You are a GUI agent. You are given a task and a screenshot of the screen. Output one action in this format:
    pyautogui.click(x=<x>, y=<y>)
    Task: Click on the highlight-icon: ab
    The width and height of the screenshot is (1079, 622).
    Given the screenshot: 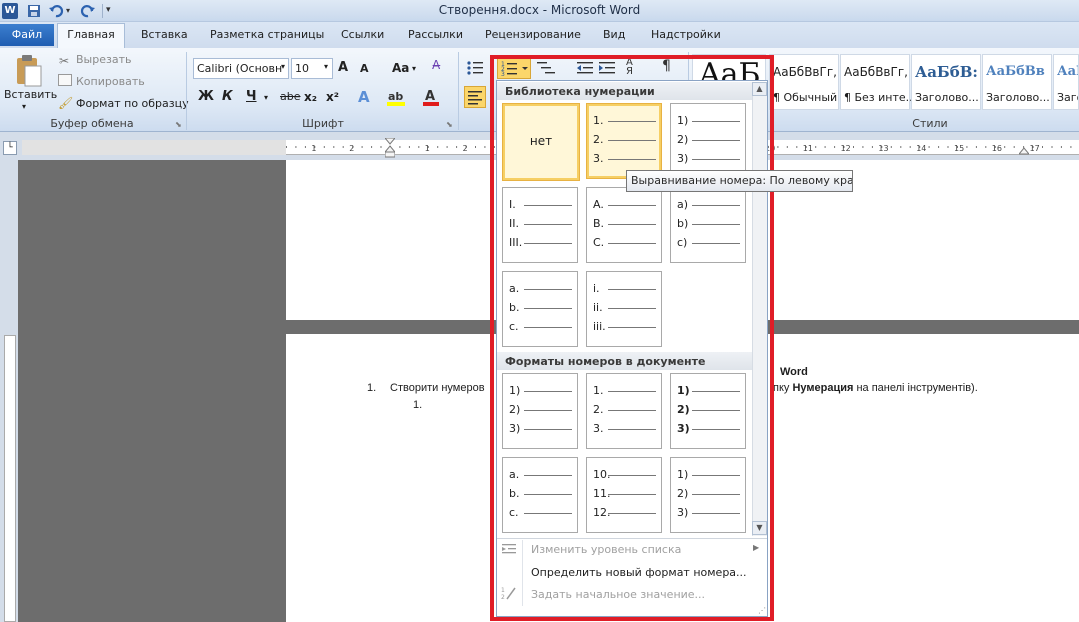 What is the action you would take?
    pyautogui.click(x=397, y=97)
    